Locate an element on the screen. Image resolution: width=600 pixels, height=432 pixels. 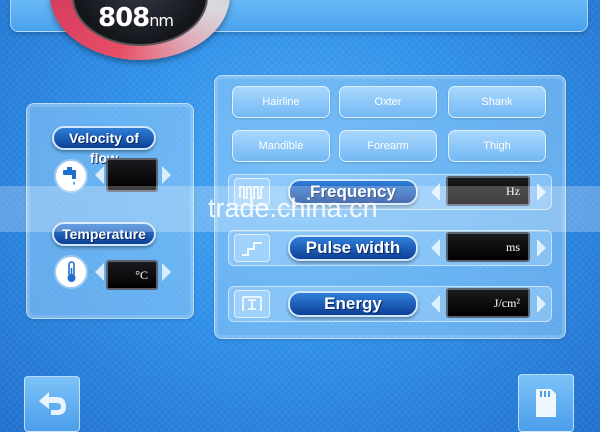
back-arrow-icon is located at coordinates (52, 403).